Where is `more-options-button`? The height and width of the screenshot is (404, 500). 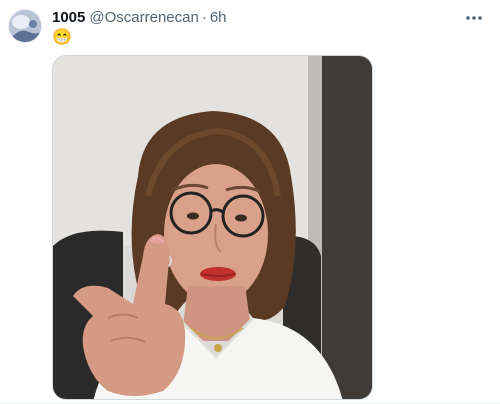
more-options-button is located at coordinates (474, 18).